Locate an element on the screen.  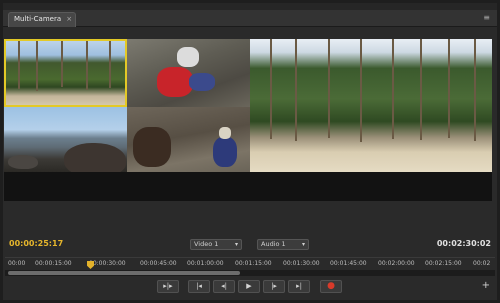
current-timecode: 00:00:25:17 is located at coordinates (36, 243).